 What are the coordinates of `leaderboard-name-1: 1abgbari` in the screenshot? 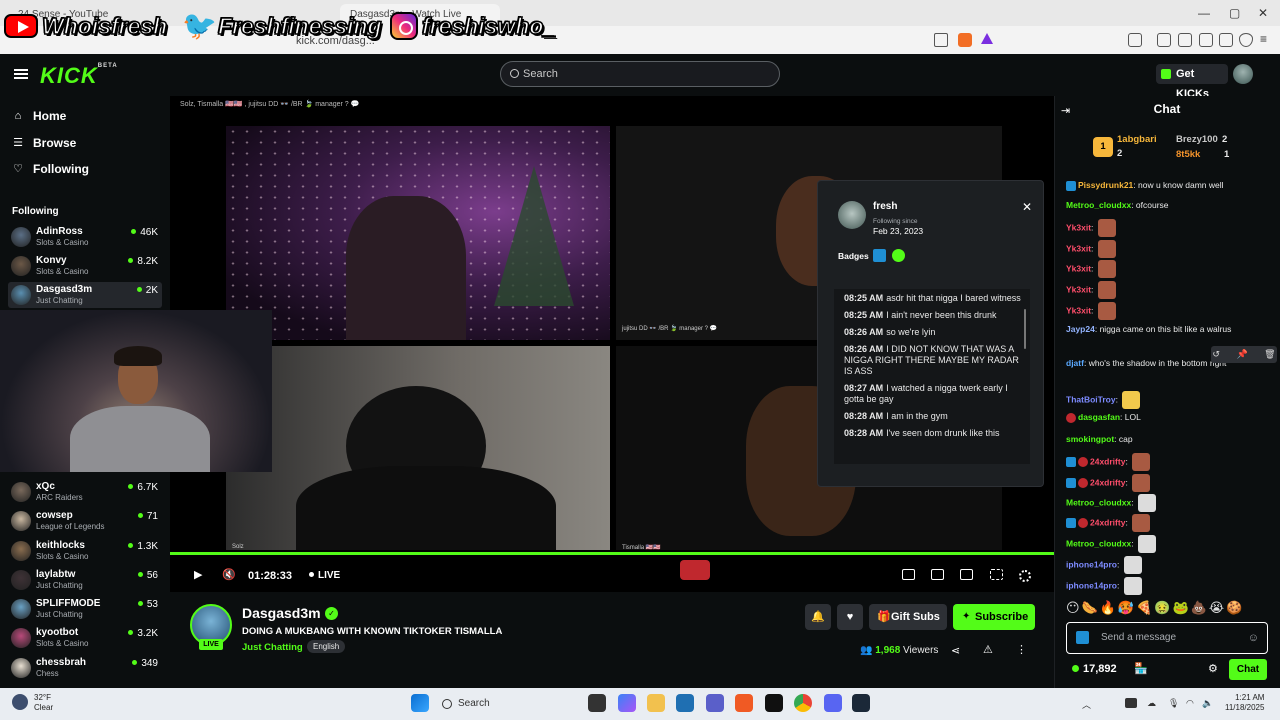 It's located at (1137, 139).